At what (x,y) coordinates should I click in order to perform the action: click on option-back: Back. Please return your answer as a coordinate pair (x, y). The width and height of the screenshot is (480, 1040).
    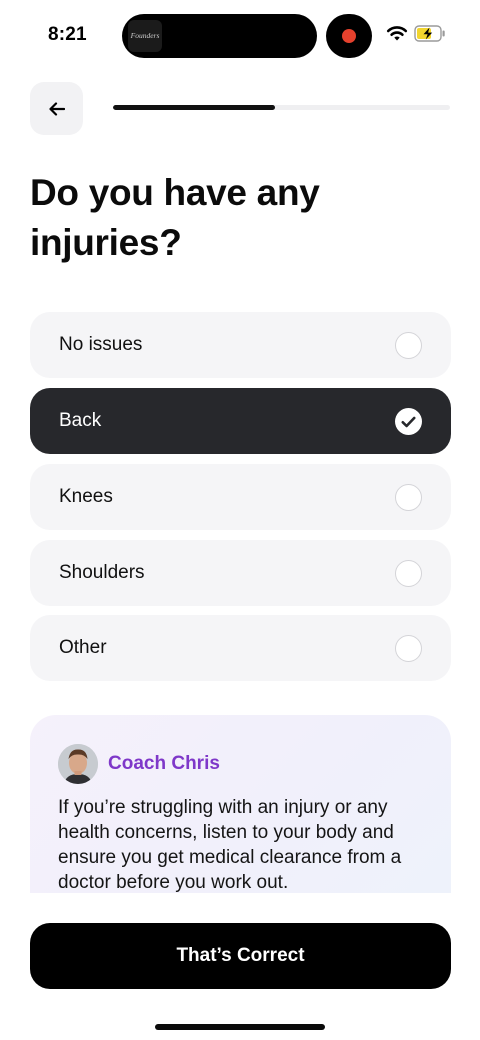
    Looking at the image, I should click on (240, 421).